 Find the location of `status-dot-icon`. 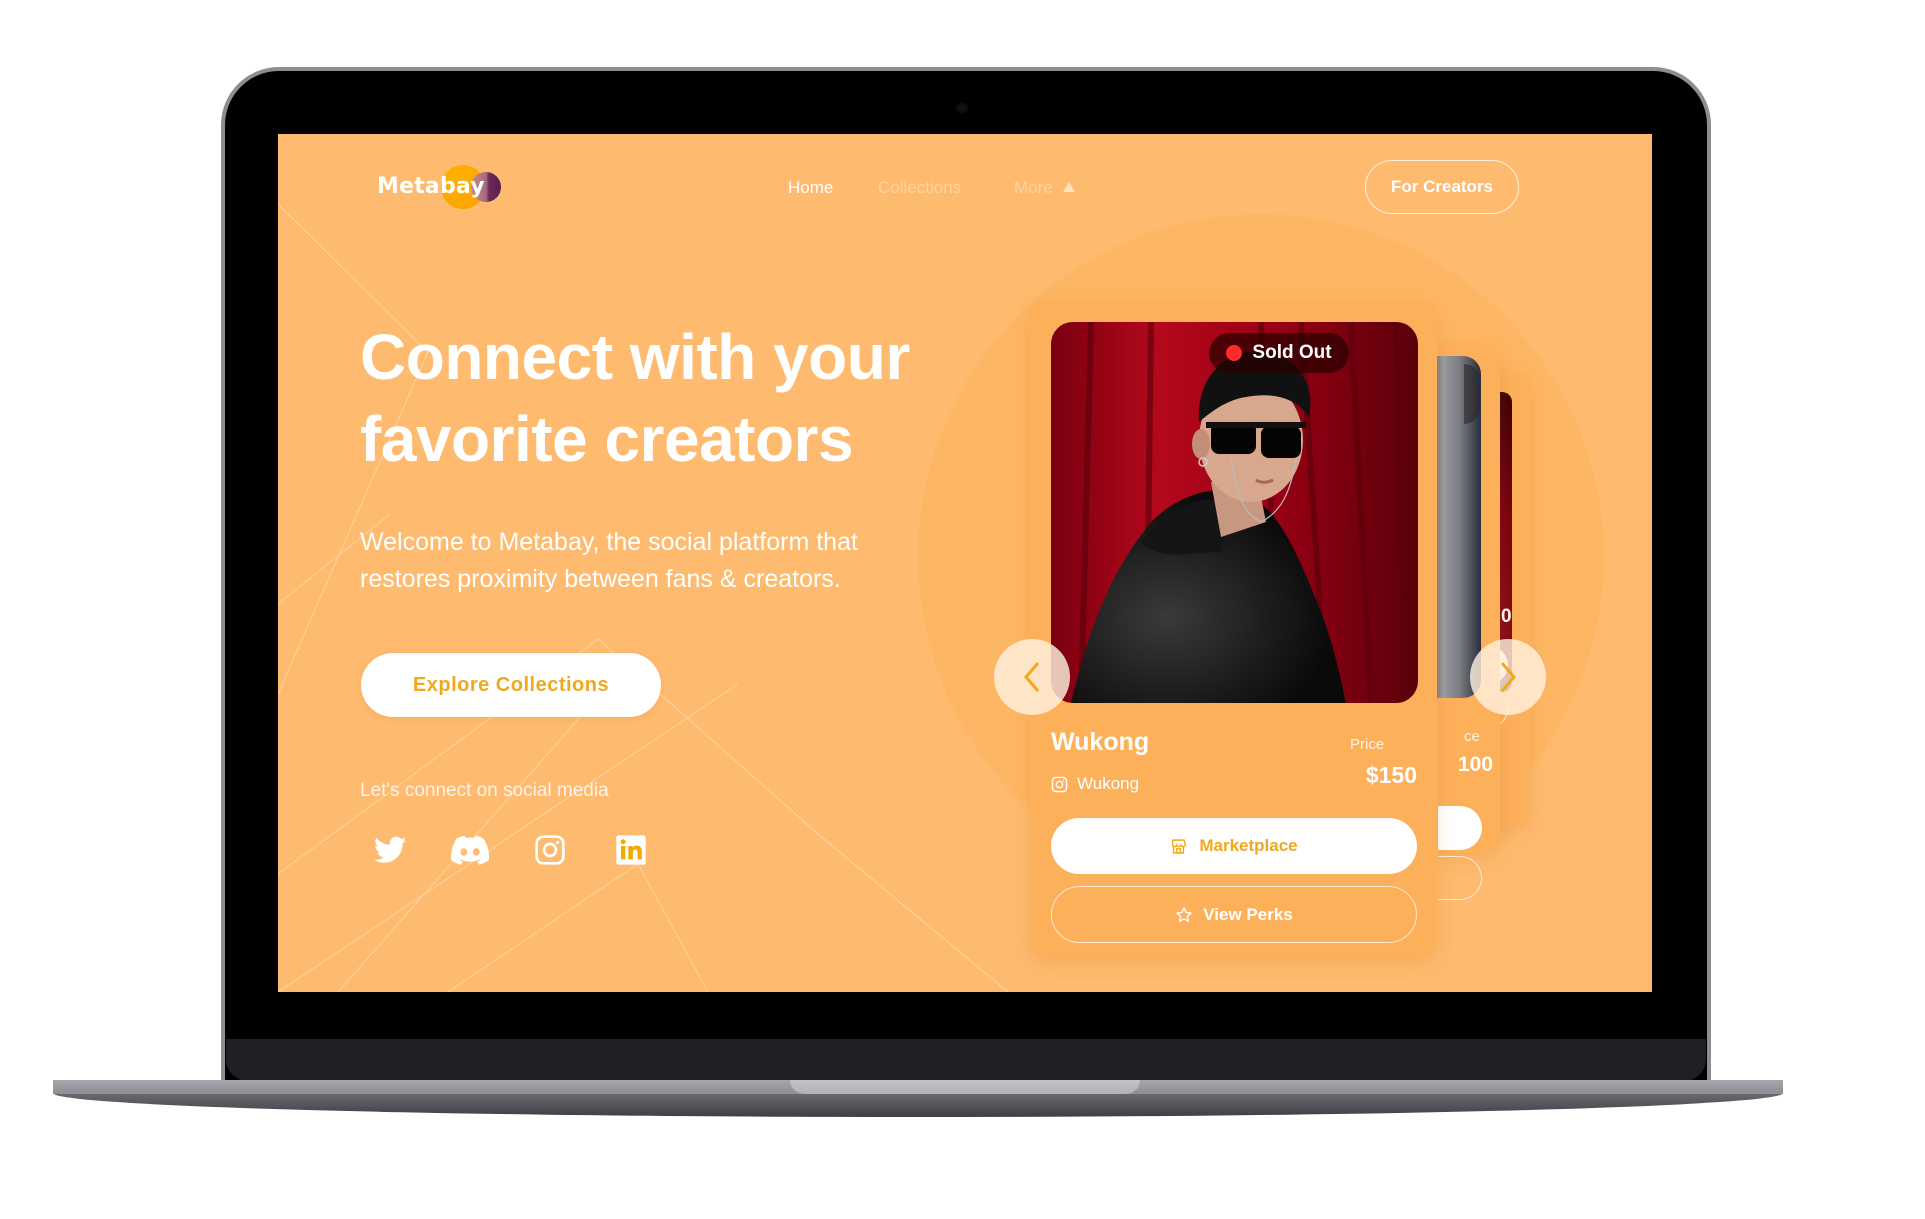

status-dot-icon is located at coordinates (1234, 353).